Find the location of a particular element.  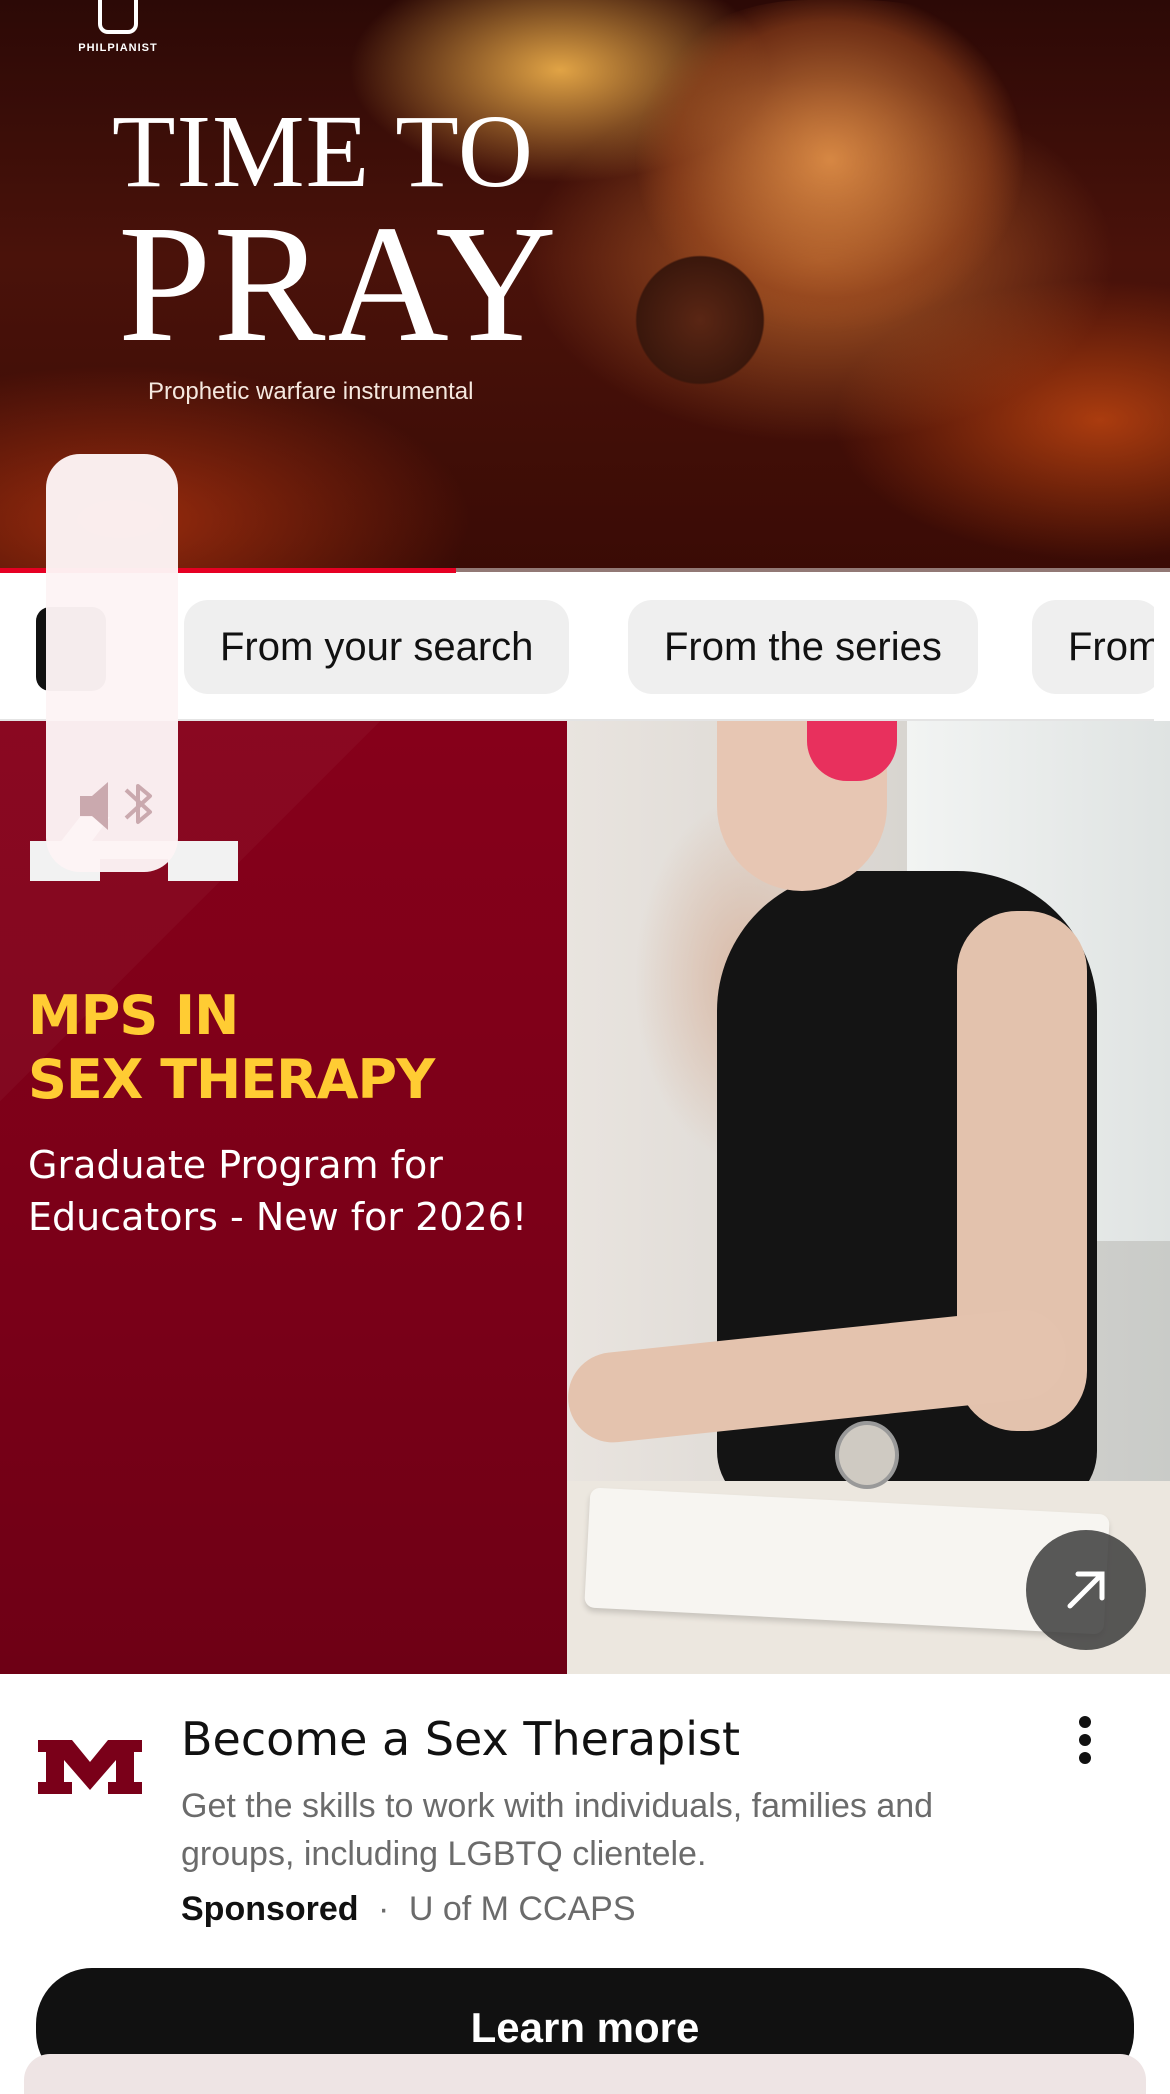

hero-title-line2: PRAY is located at coordinates (338, 284).